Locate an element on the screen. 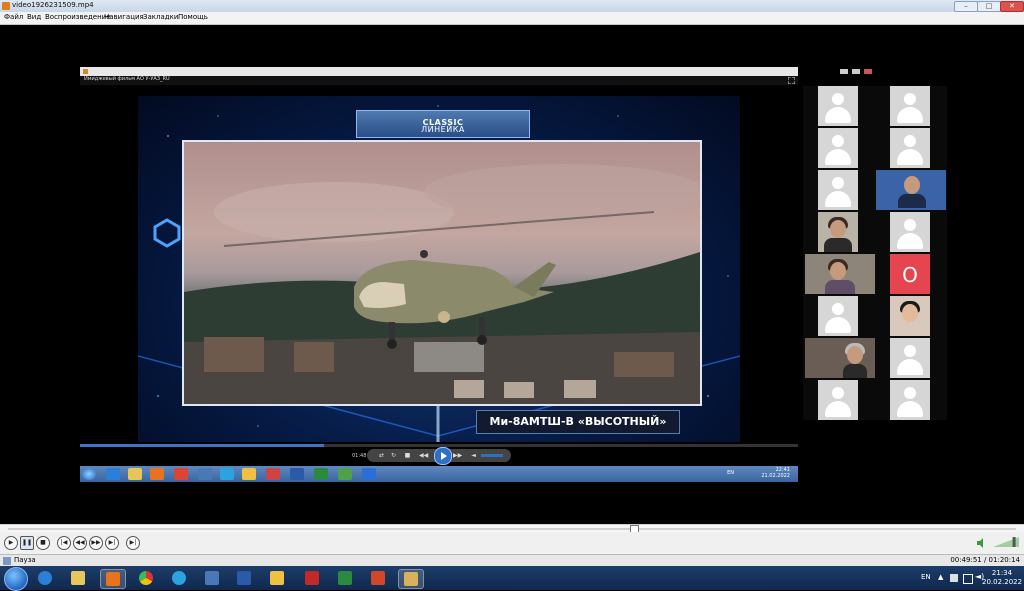 The width and height of the screenshot is (1024, 591). shared-folder2-icon is located at coordinates (249, 474).